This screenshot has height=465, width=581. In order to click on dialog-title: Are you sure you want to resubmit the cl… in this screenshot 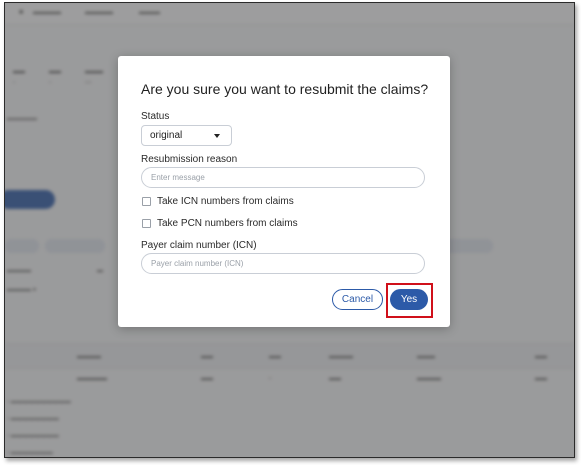, I will do `click(285, 89)`.